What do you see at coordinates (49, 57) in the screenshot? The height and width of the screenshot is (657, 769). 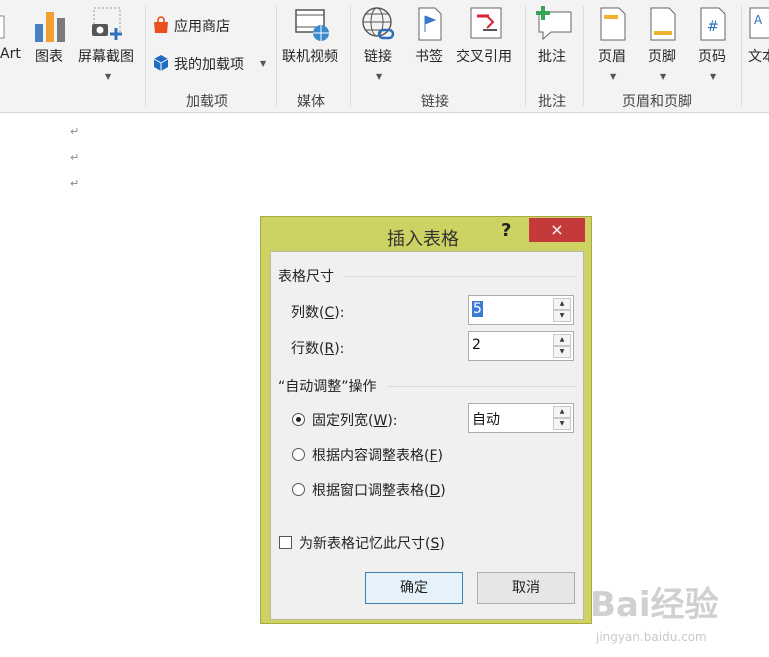 I see `chart-label: 图表` at bounding box center [49, 57].